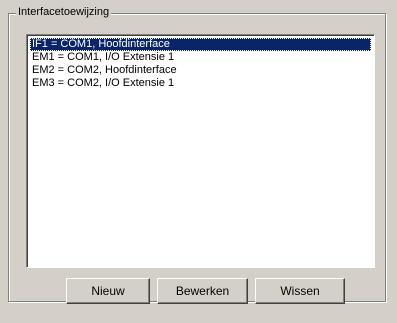  I want to click on list-item: EM2 = COM2, Hoofdinterface, so click(200, 70).